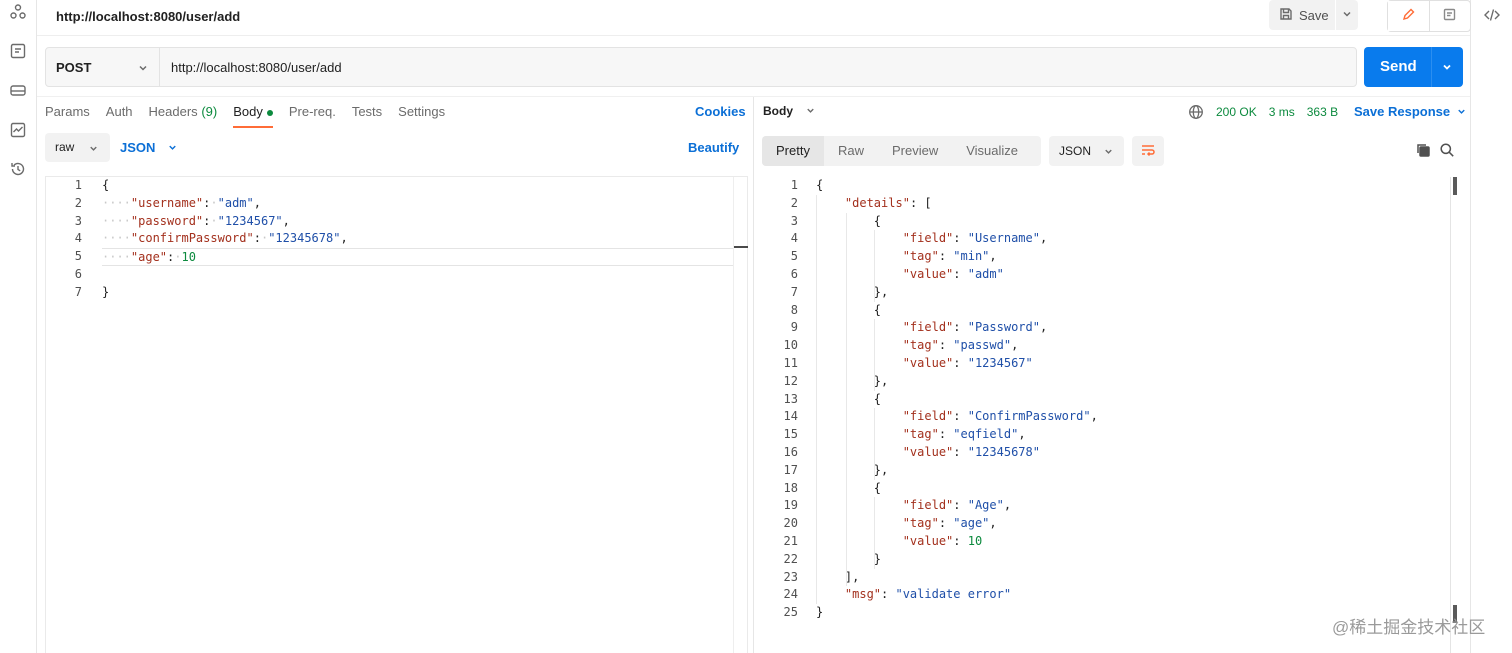  Describe the element at coordinates (1003, 238) in the screenshot. I see `json-value: "Username"` at that location.